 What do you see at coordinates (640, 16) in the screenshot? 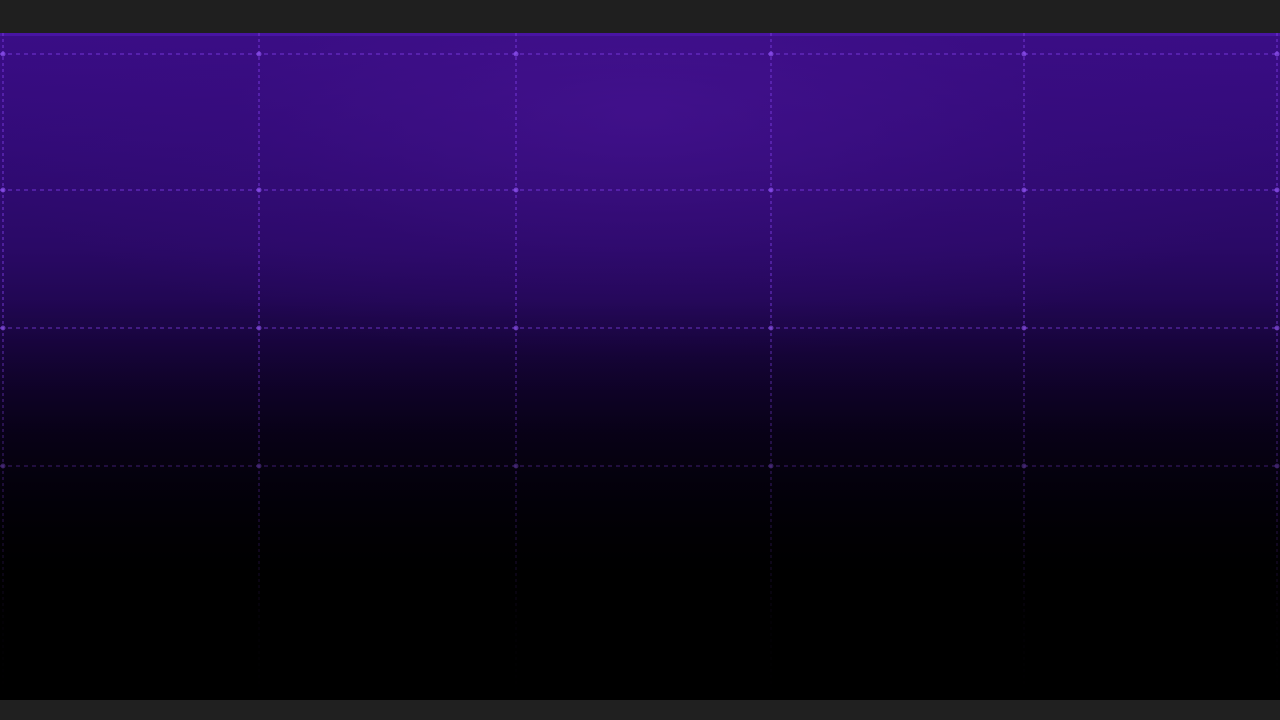
I see `top-frame-bar` at bounding box center [640, 16].